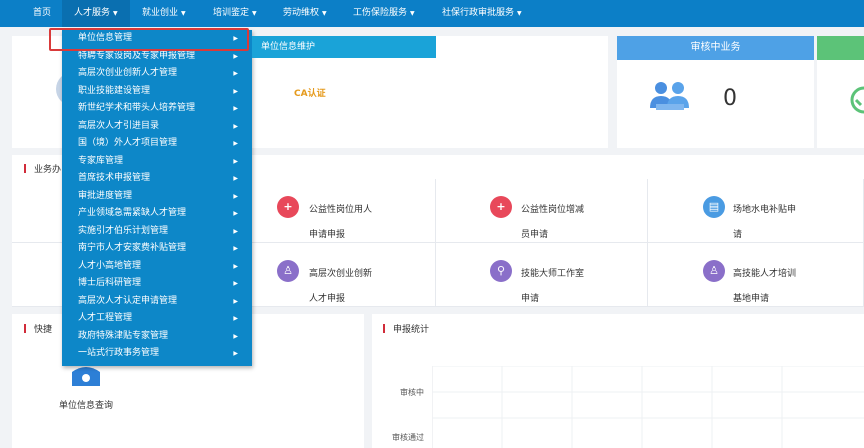  I want to click on unit-info-query-link: 单位信息查询, so click(86, 404).